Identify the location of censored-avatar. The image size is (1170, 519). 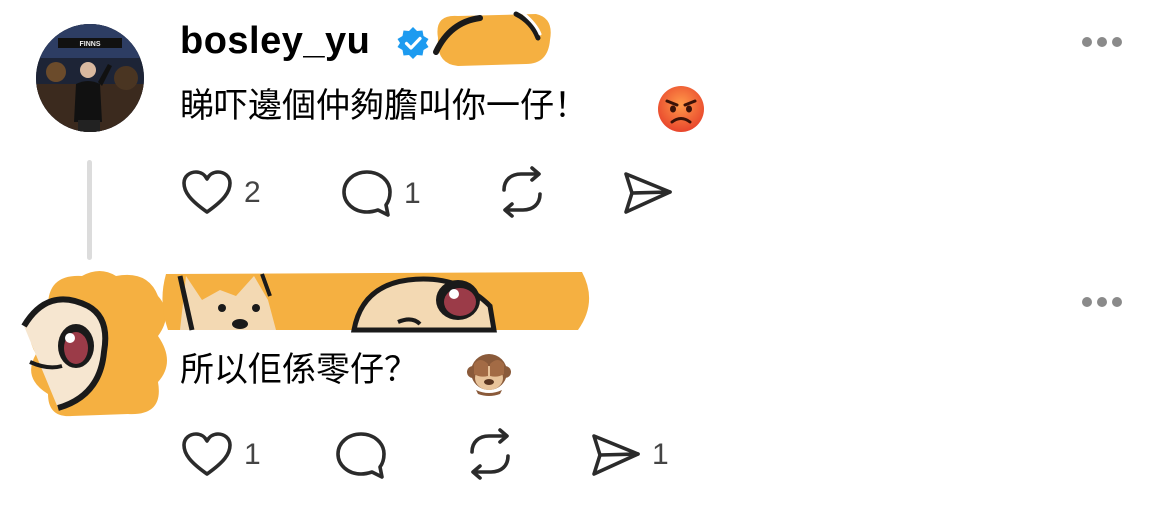
(98, 343).